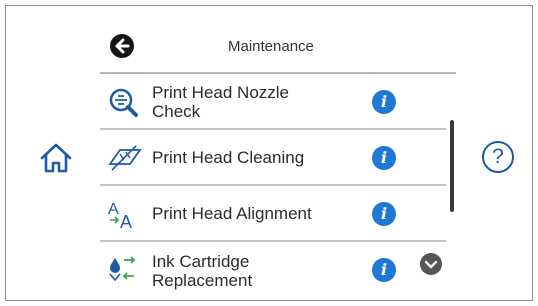 The image size is (538, 306). I want to click on header: Maintenance, so click(283, 46).